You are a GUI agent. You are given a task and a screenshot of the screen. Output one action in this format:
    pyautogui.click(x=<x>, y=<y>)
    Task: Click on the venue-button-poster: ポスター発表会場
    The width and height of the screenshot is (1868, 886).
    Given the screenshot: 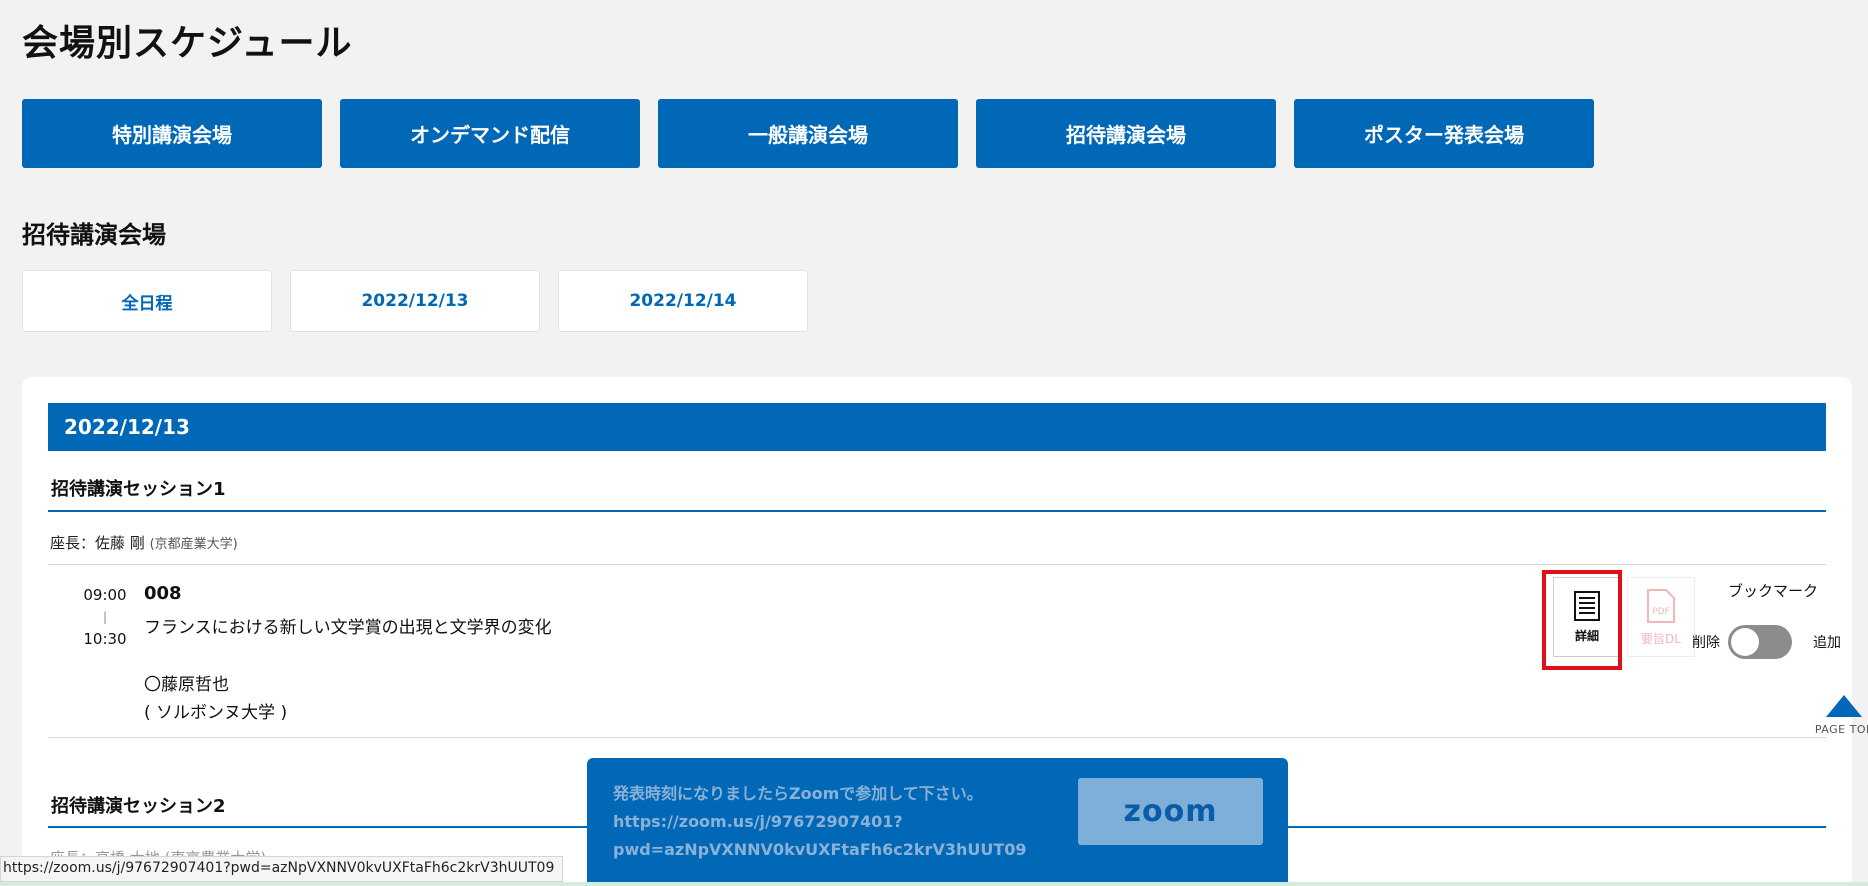 What is the action you would take?
    pyautogui.click(x=1444, y=133)
    